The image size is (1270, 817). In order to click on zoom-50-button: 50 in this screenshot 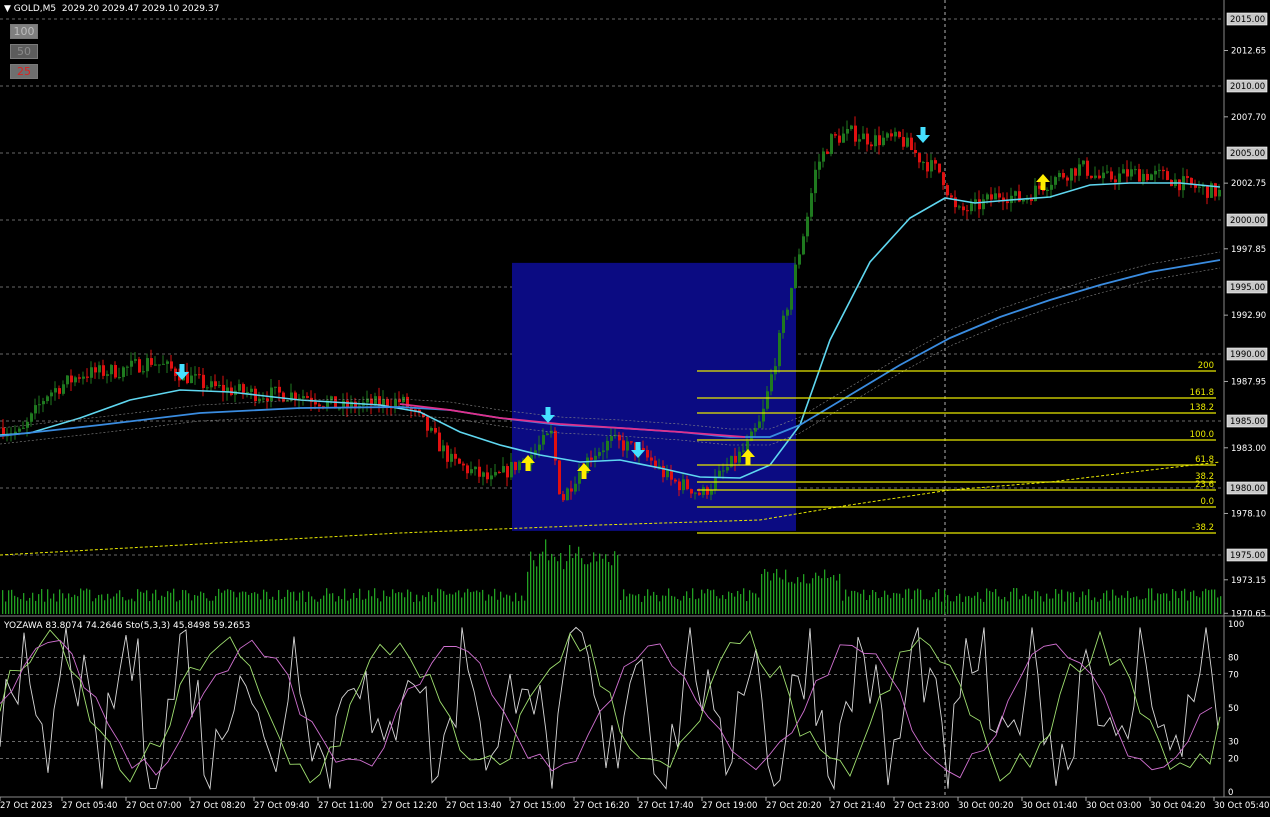, I will do `click(24, 51)`.